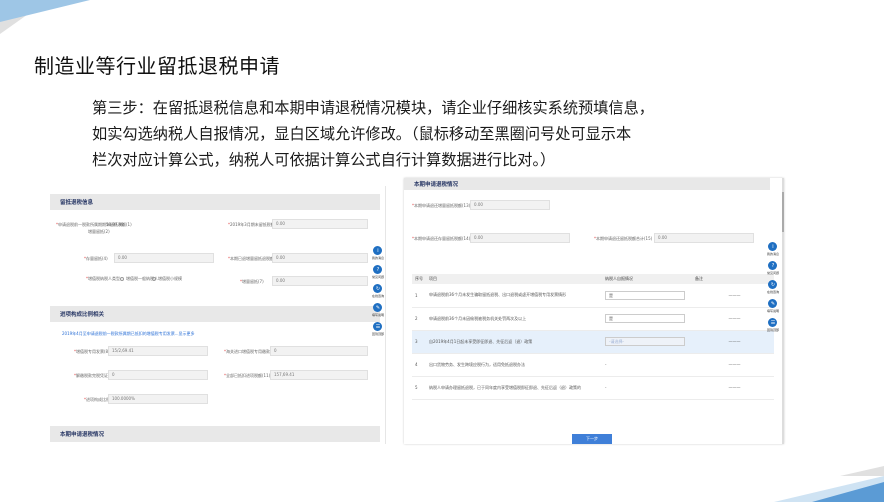 The image size is (884, 502). What do you see at coordinates (320, 281) in the screenshot?
I see `field-f-input: 0.00` at bounding box center [320, 281].